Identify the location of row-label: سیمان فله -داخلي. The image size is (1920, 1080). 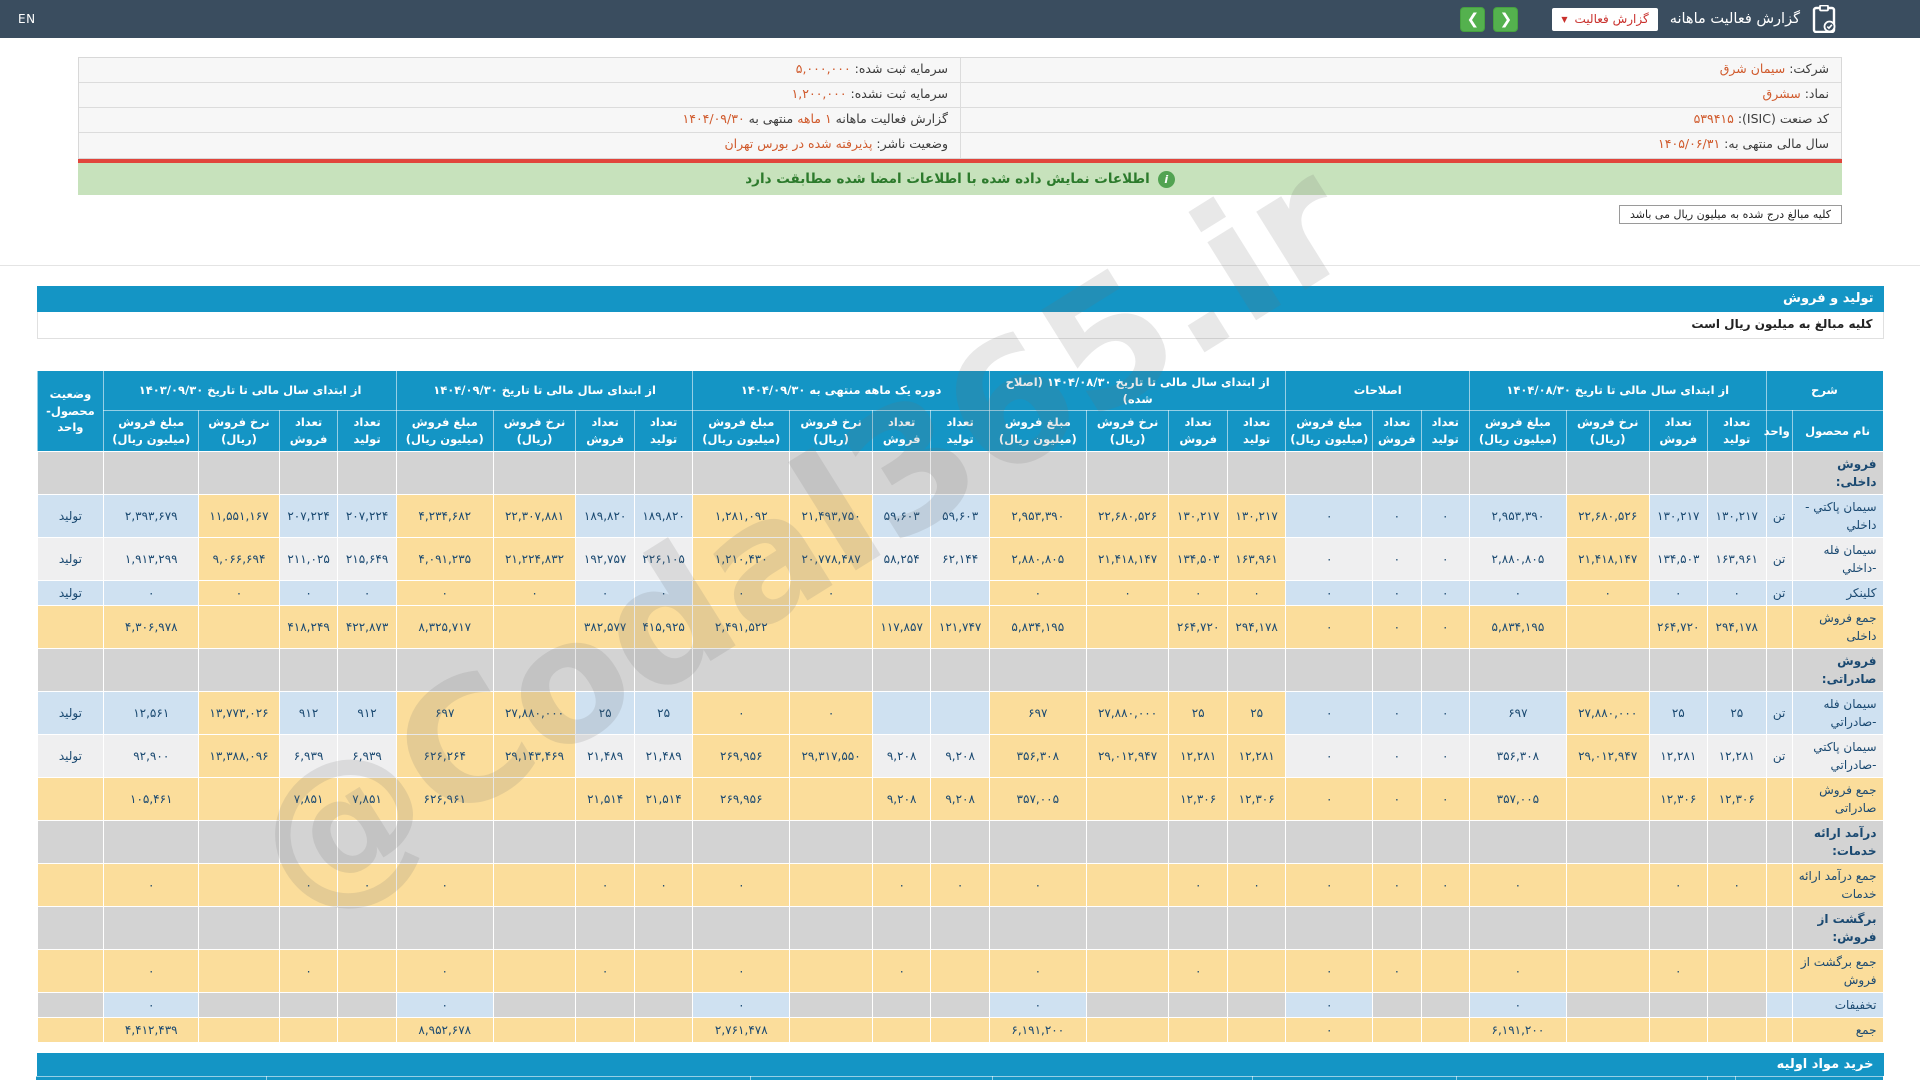
(1837, 558).